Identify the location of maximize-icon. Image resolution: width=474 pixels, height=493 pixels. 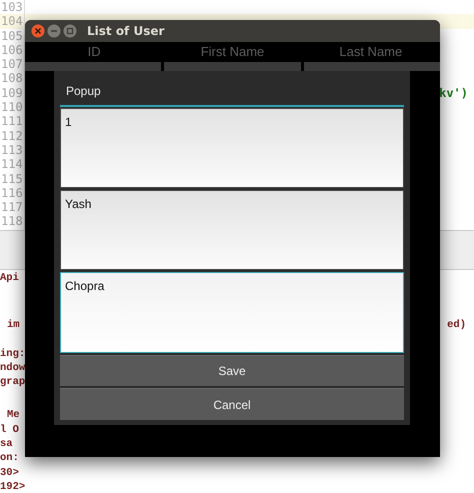
(70, 31).